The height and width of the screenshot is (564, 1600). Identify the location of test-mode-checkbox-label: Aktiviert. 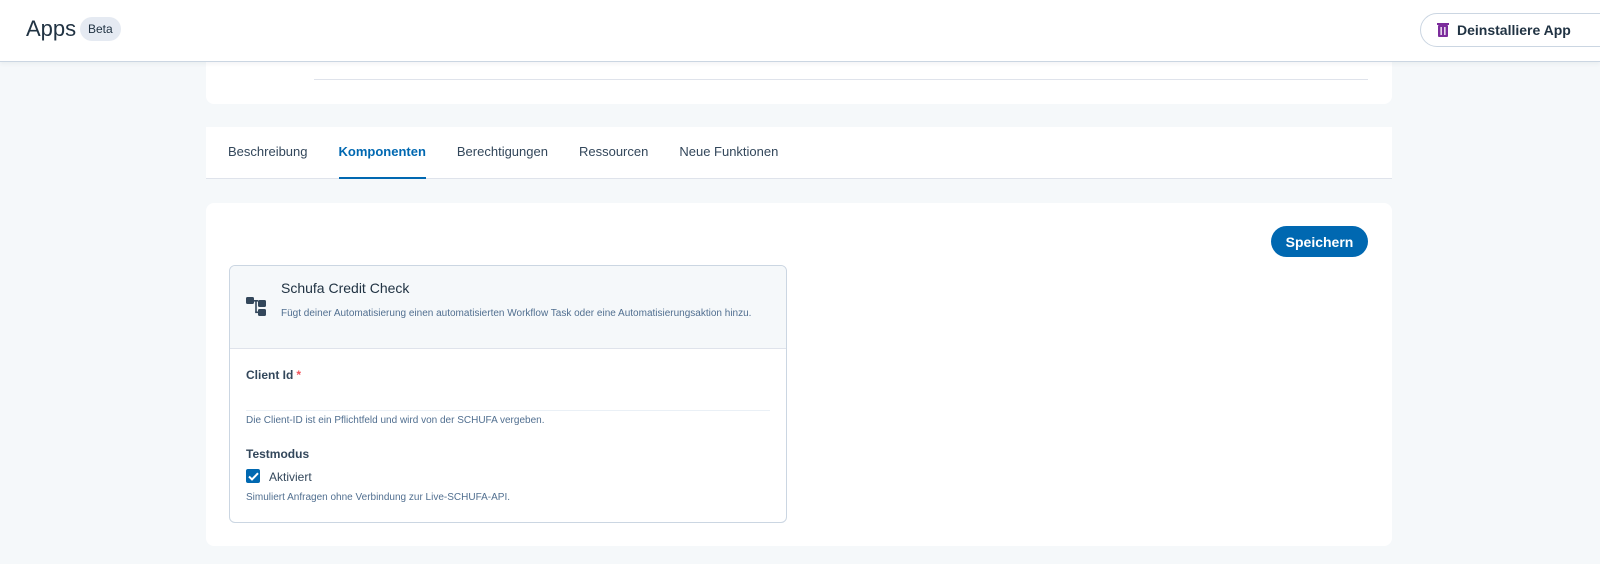
(290, 477).